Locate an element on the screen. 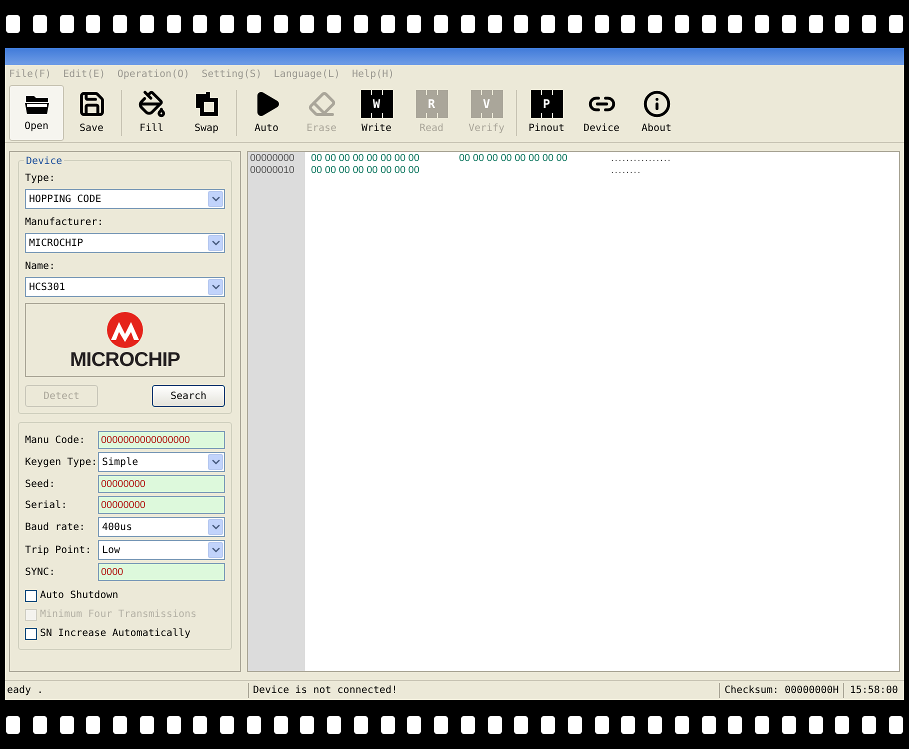 This screenshot has width=909, height=749. toolbar-button: Swap is located at coordinates (206, 112).